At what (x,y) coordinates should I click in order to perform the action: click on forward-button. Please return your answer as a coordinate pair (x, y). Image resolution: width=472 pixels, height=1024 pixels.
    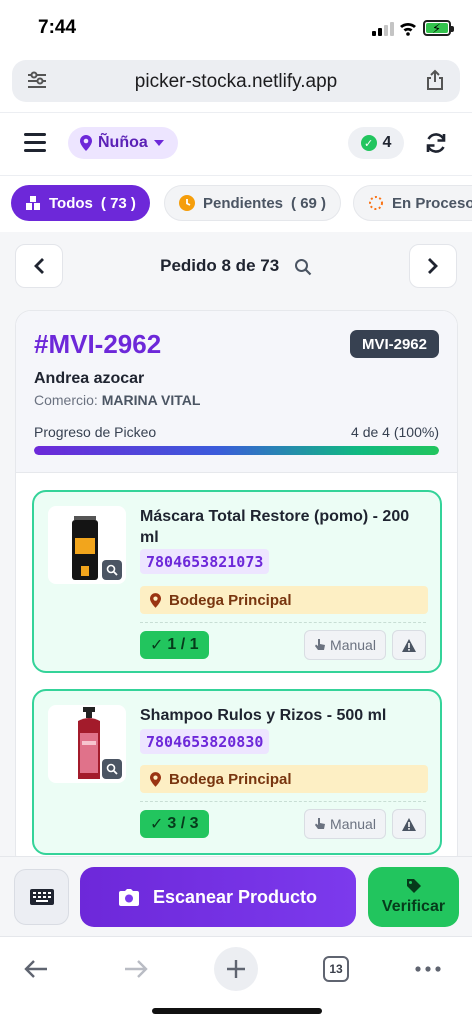
    Looking at the image, I should click on (136, 969).